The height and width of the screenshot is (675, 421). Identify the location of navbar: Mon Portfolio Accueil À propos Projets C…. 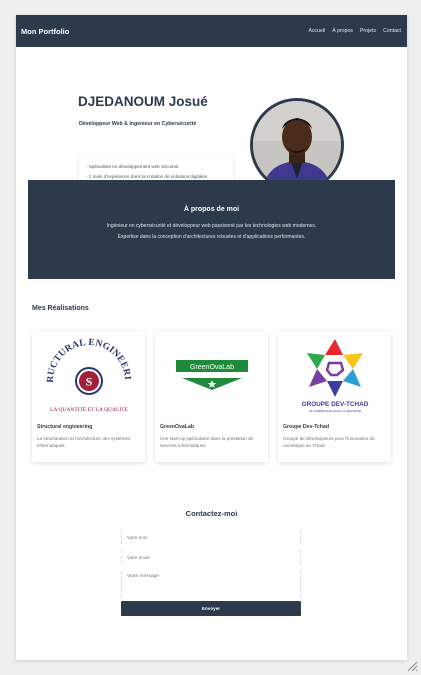
(211, 31).